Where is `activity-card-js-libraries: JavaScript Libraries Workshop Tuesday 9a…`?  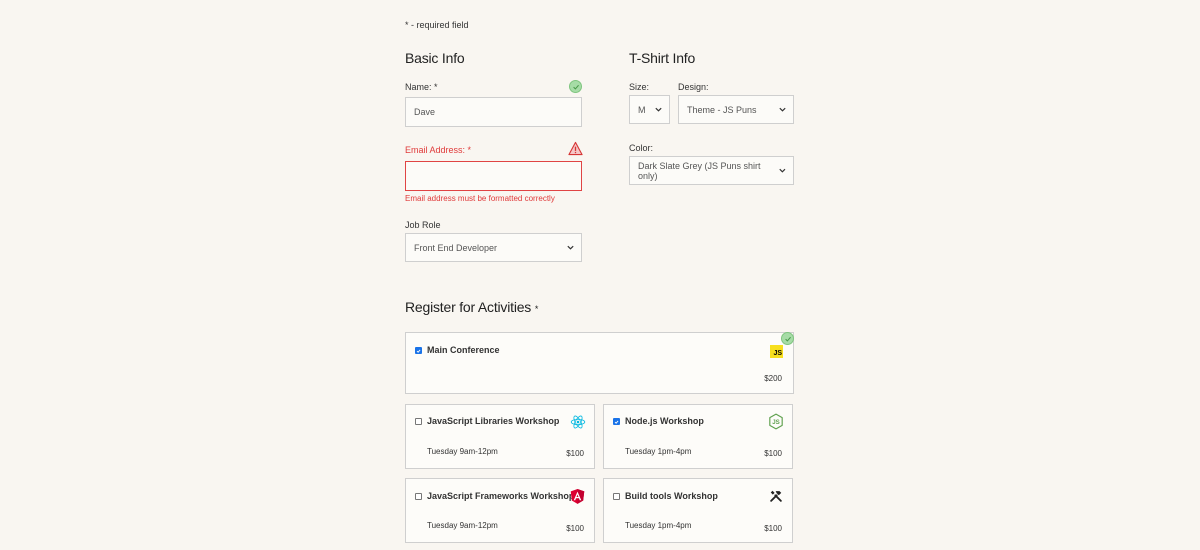 activity-card-js-libraries: JavaScript Libraries Workshop Tuesday 9a… is located at coordinates (500, 436).